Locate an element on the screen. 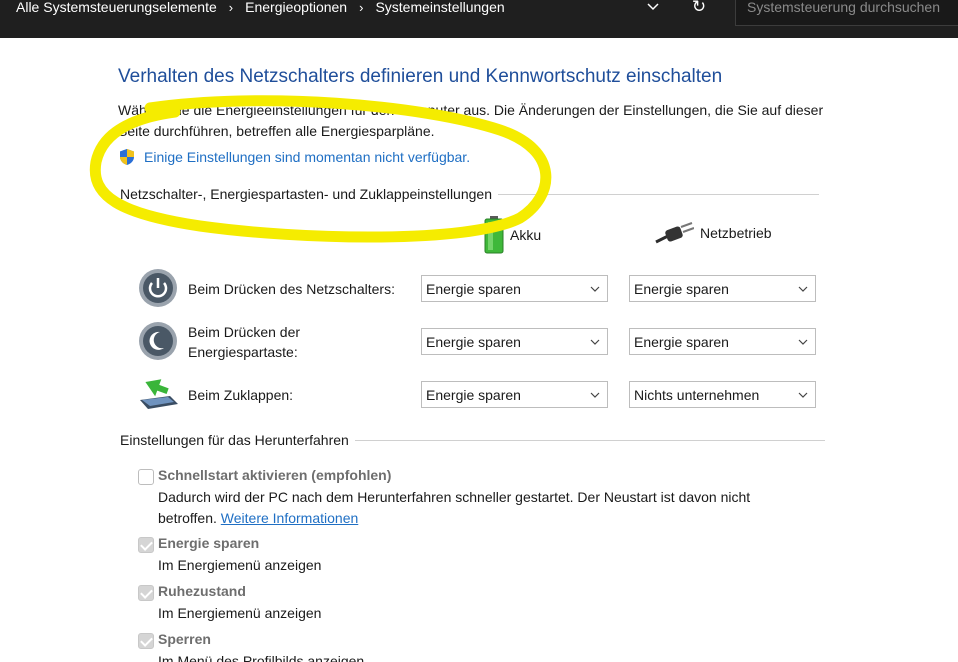 Image resolution: width=958 pixels, height=662 pixels. column-power: Netzbetrieb is located at coordinates (713, 233).